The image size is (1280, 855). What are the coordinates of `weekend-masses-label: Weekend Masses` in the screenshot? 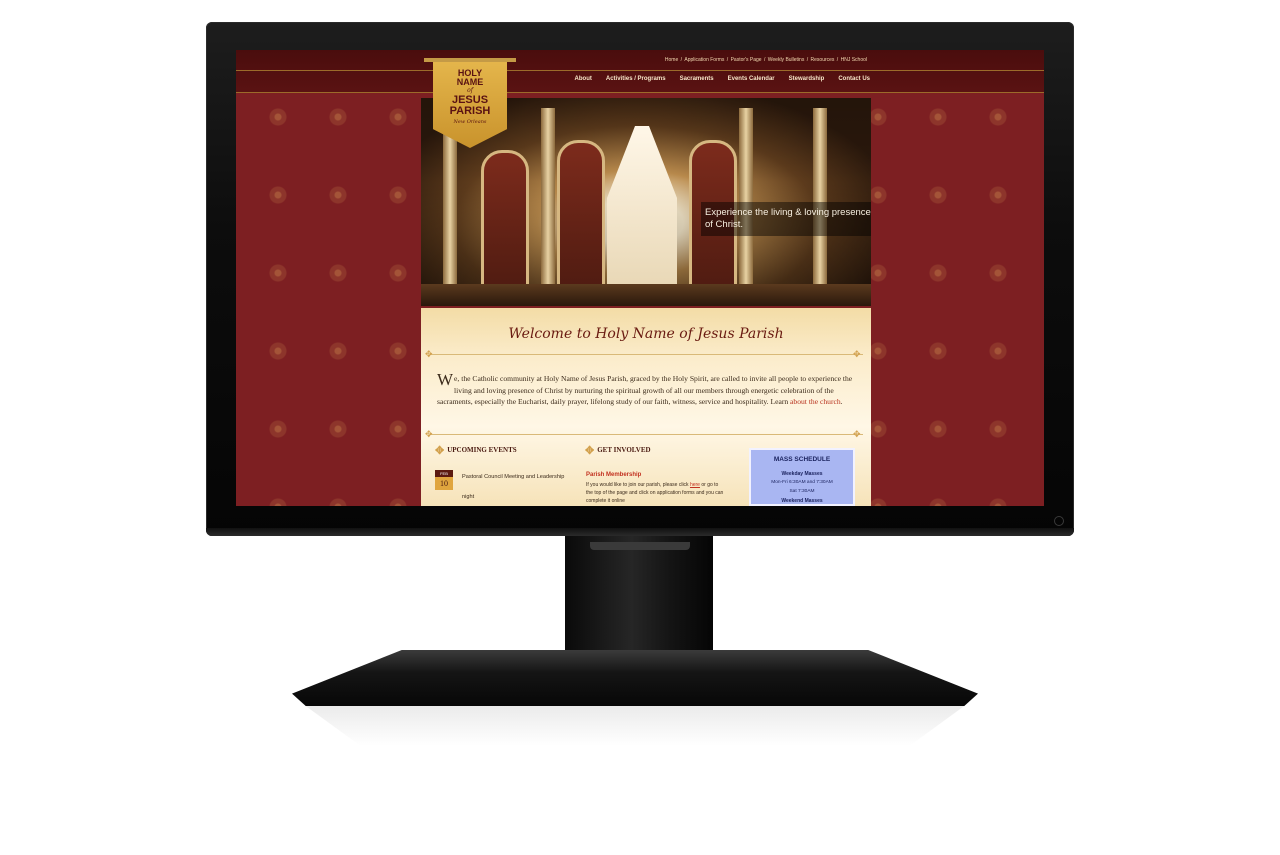 It's located at (802, 501).